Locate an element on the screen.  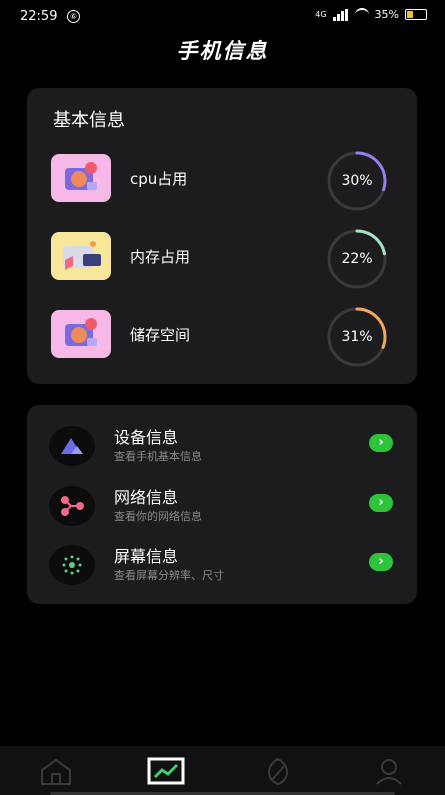
profile-icon is located at coordinates (389, 771).